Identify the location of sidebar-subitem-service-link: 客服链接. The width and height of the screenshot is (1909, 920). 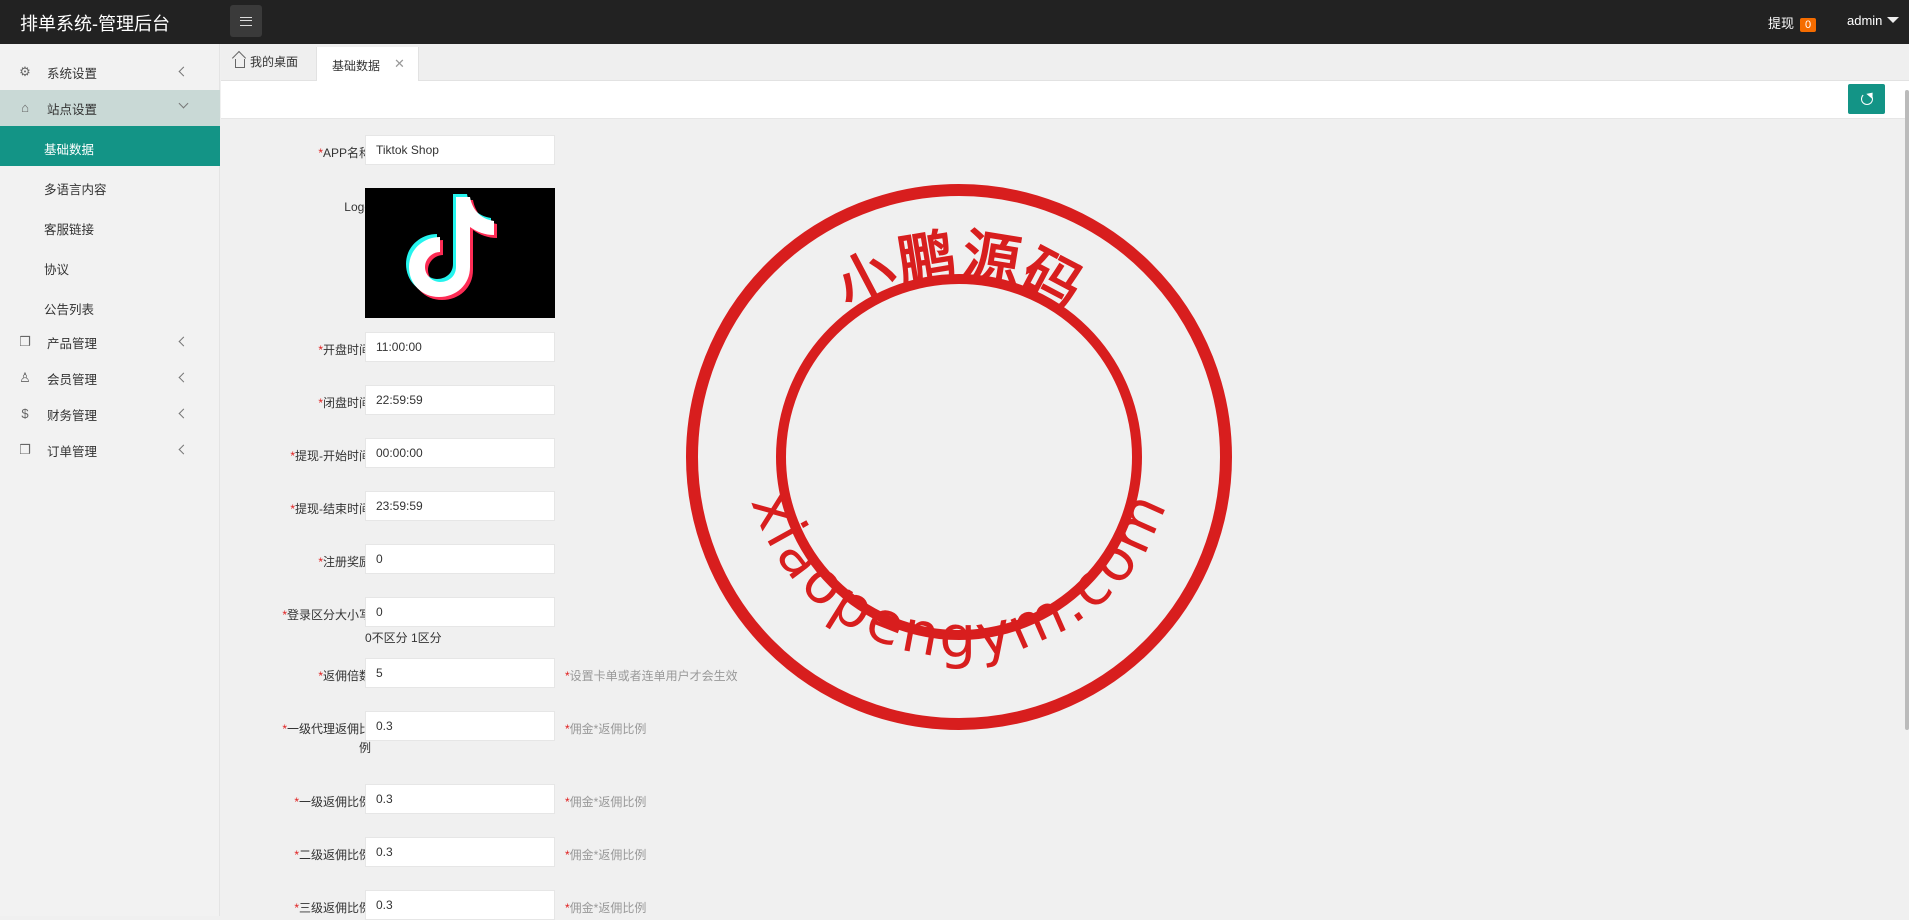
(110, 226).